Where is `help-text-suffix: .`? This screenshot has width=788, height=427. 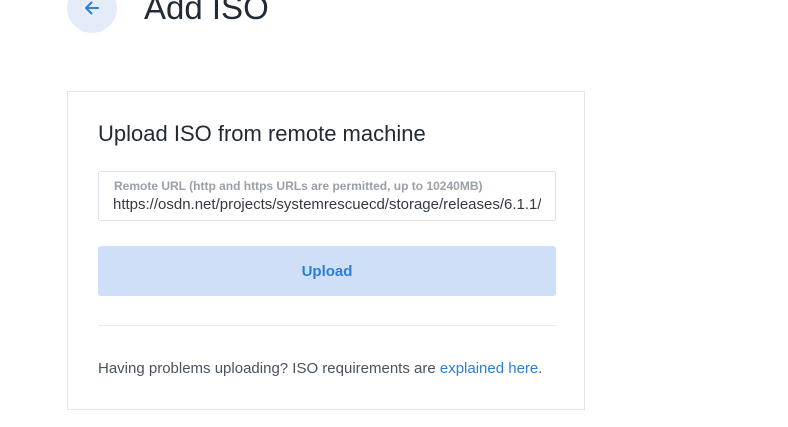 help-text-suffix: . is located at coordinates (540, 368).